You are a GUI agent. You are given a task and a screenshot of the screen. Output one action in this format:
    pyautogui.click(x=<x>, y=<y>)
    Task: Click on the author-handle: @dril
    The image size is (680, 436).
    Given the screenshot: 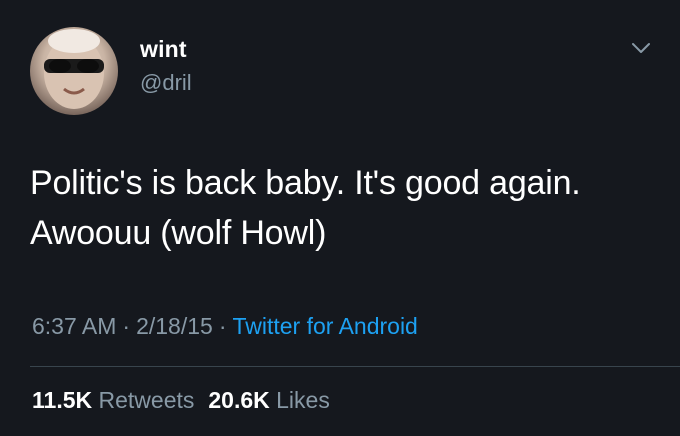 What is the action you would take?
    pyautogui.click(x=166, y=83)
    